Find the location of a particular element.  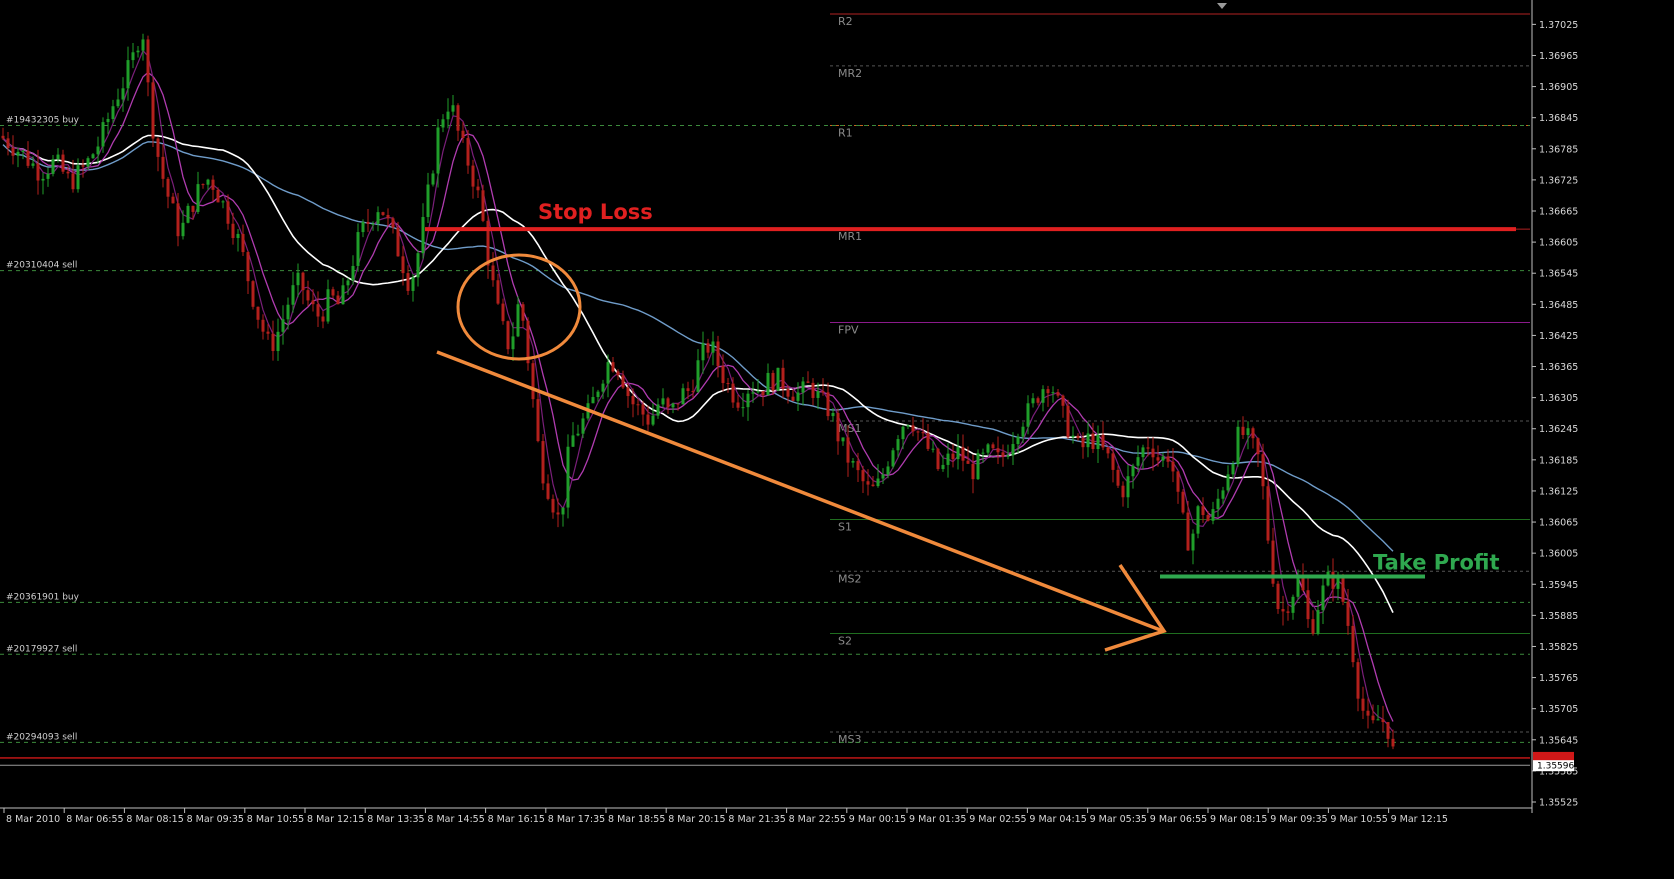

order-label: #20310404 sell is located at coordinates (41, 266).